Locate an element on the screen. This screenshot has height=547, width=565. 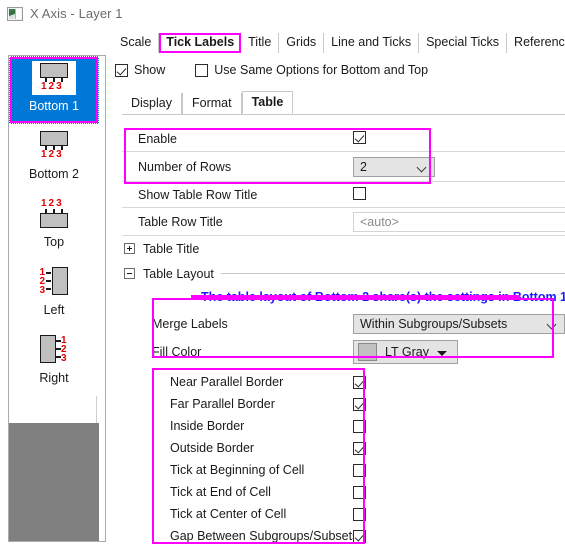
group-table-layout: Table Layout is located at coordinates (343, 273).